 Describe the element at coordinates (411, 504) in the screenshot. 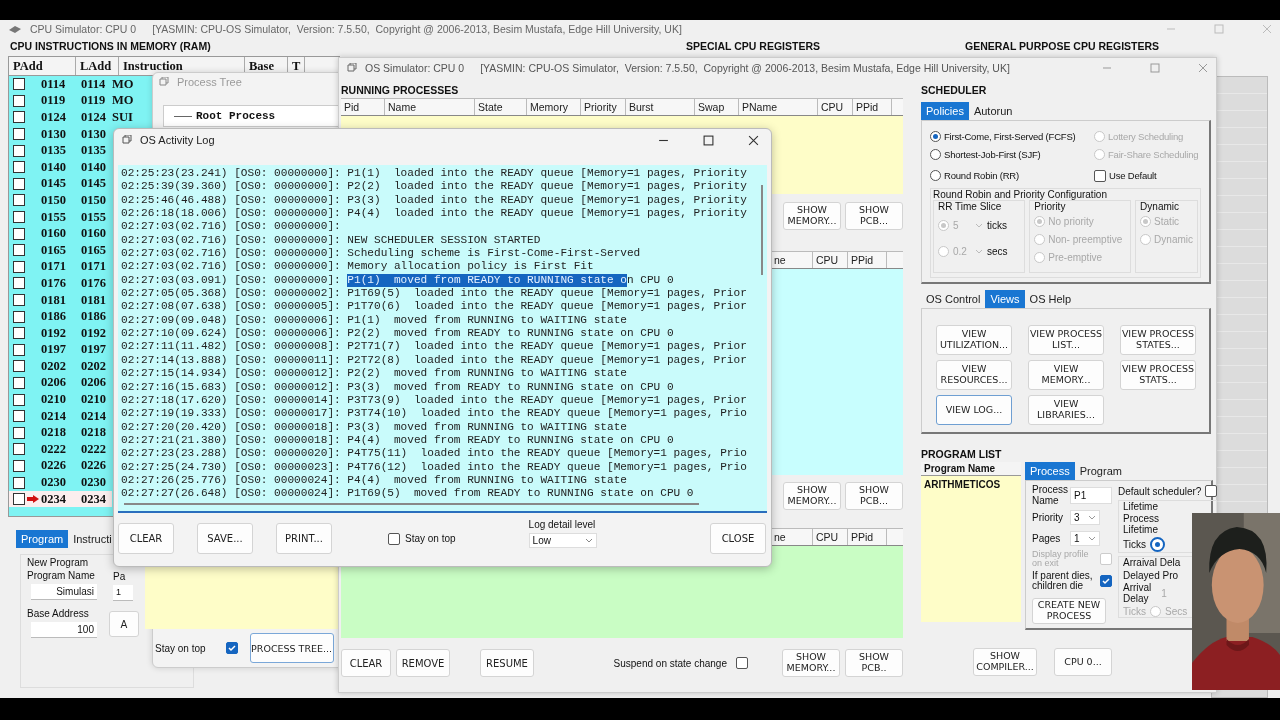

I see `scrollbar` at that location.